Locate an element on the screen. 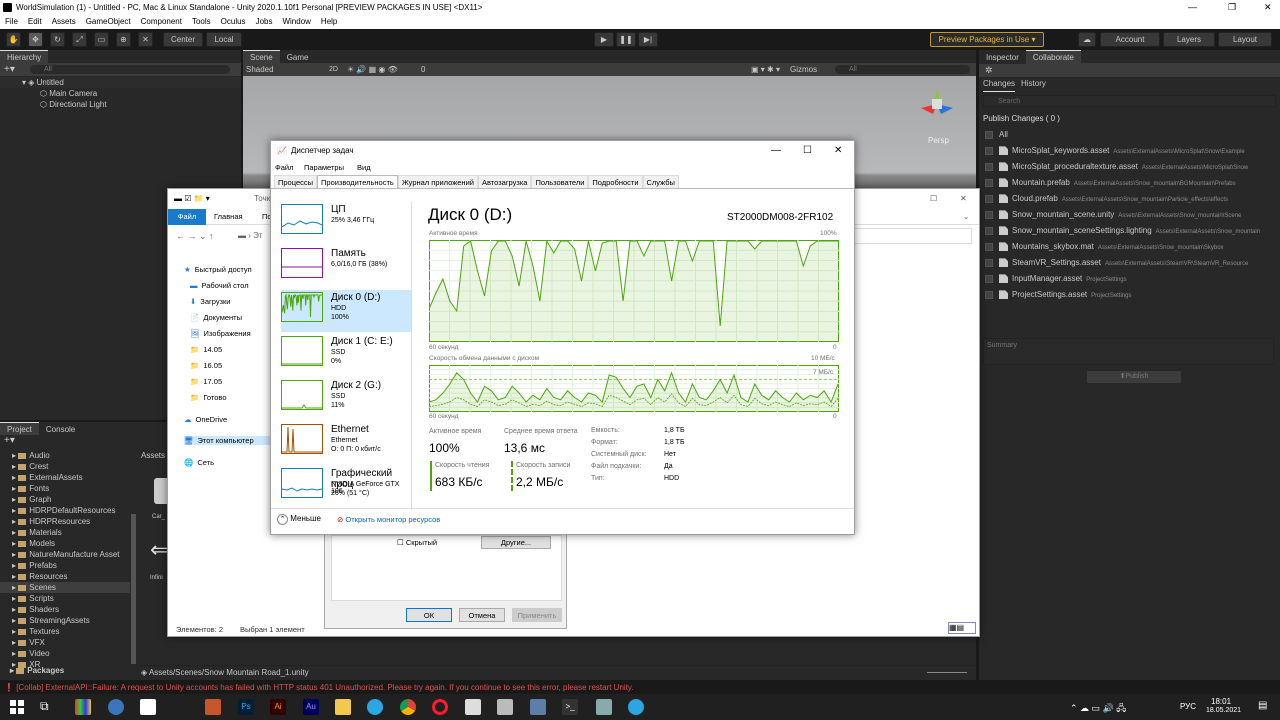  publish-button: ⬆Publish is located at coordinates (1134, 377).